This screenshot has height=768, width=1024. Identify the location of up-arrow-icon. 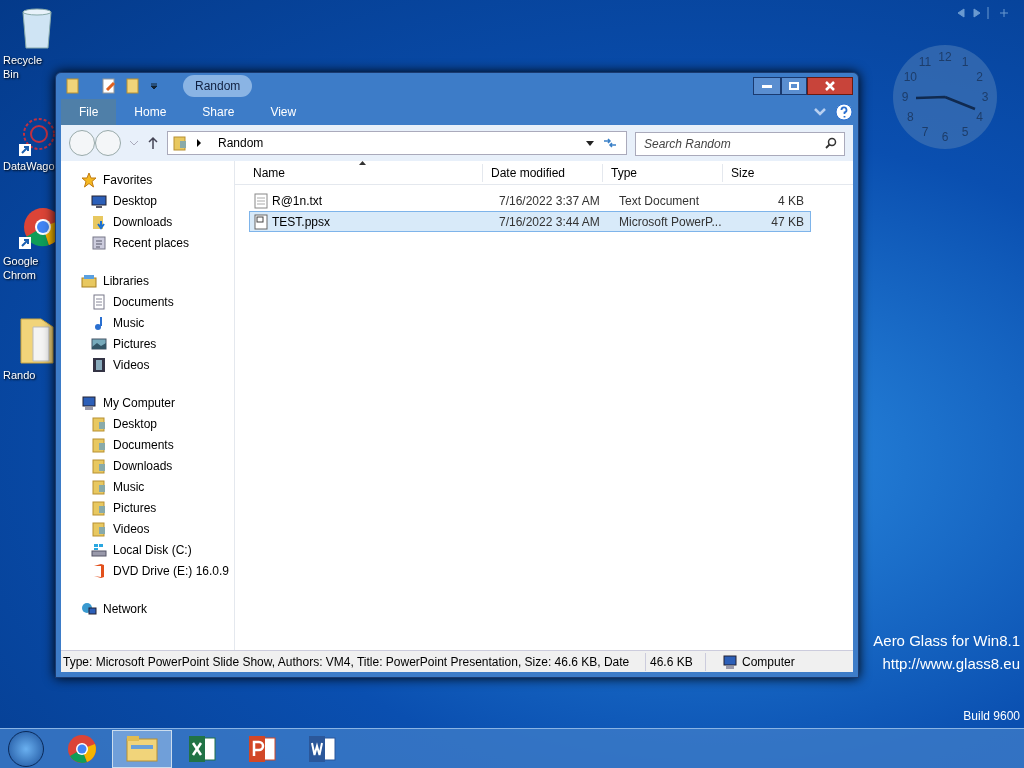
(153, 143).